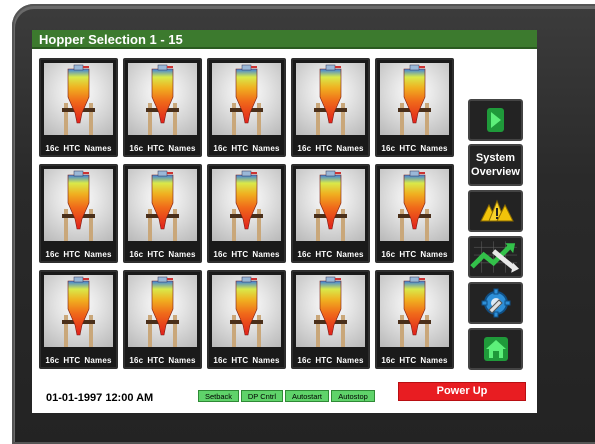 The image size is (595, 444). I want to click on system-overview-label-1: System, so click(495, 158).